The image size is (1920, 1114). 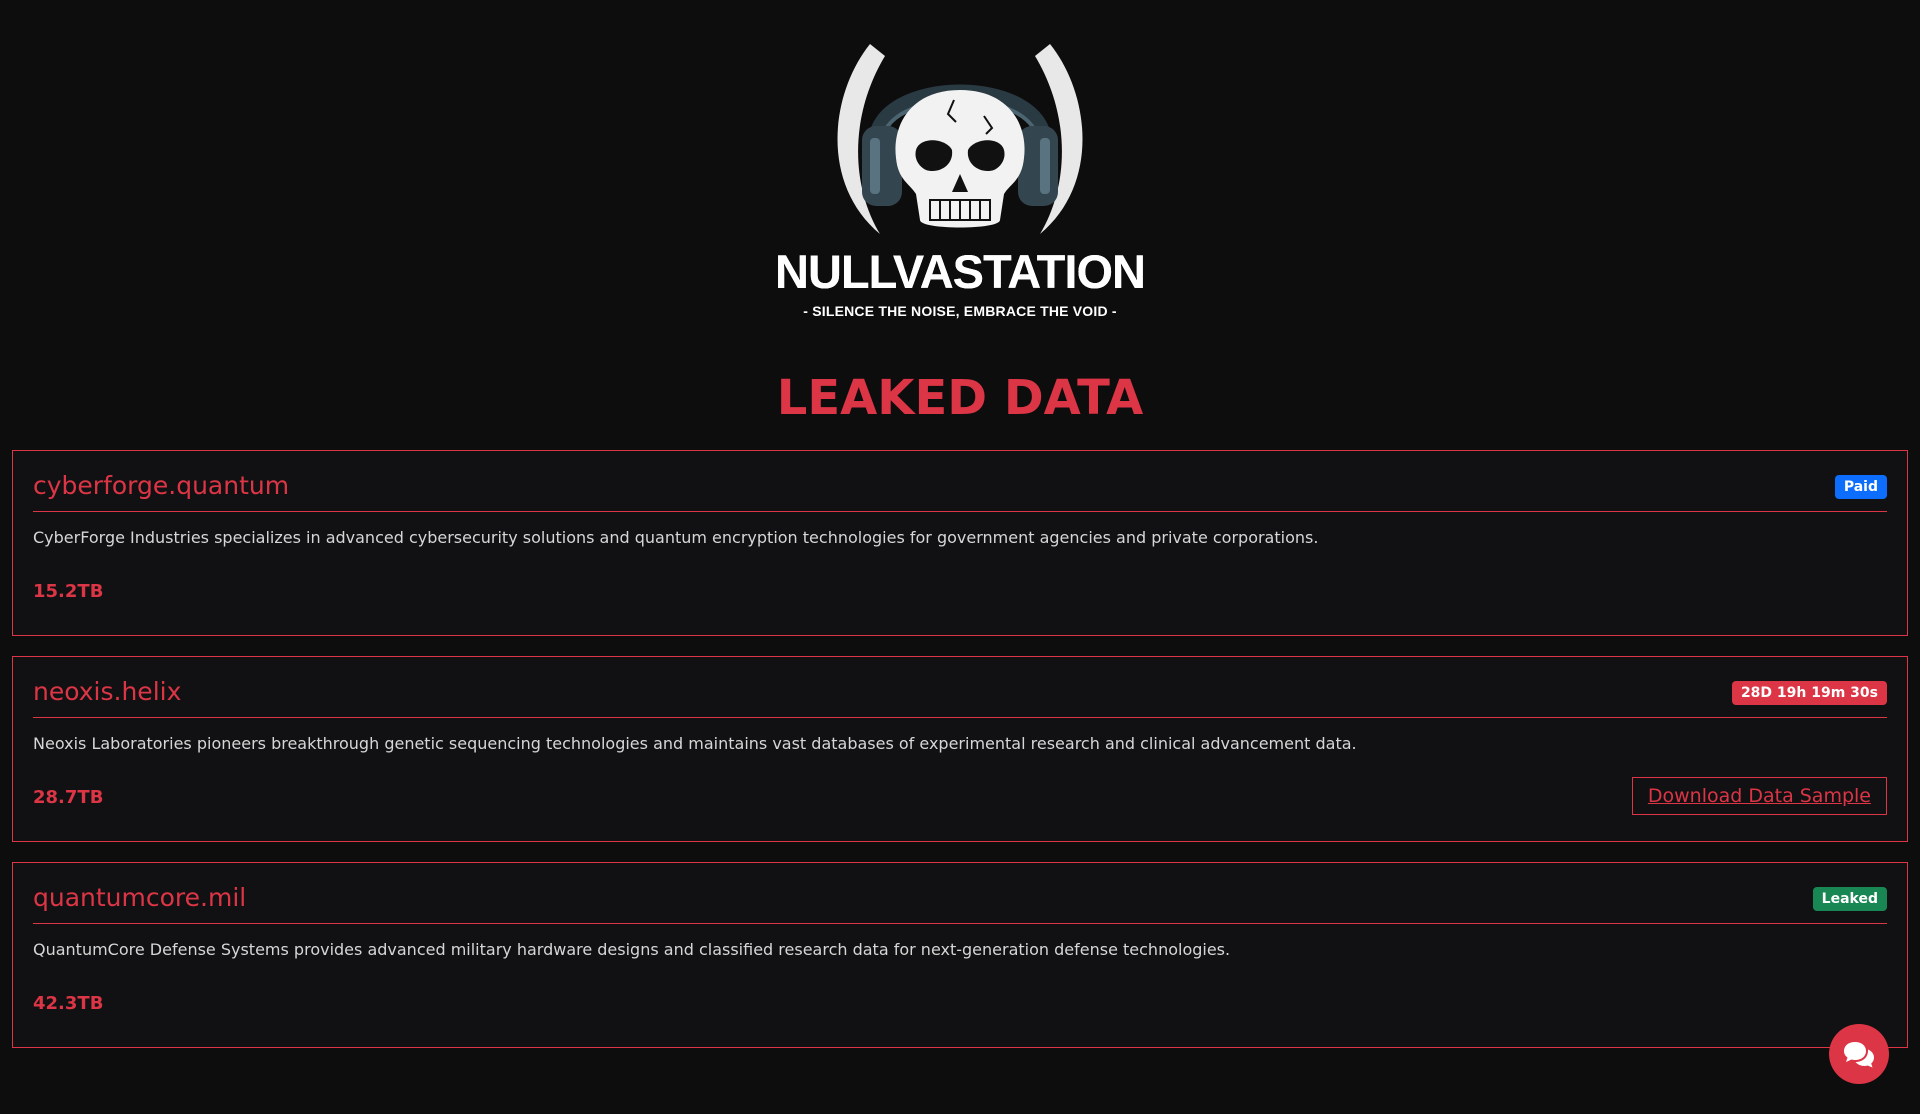 What do you see at coordinates (68, 1003) in the screenshot?
I see `leak-size: 42.3TB` at bounding box center [68, 1003].